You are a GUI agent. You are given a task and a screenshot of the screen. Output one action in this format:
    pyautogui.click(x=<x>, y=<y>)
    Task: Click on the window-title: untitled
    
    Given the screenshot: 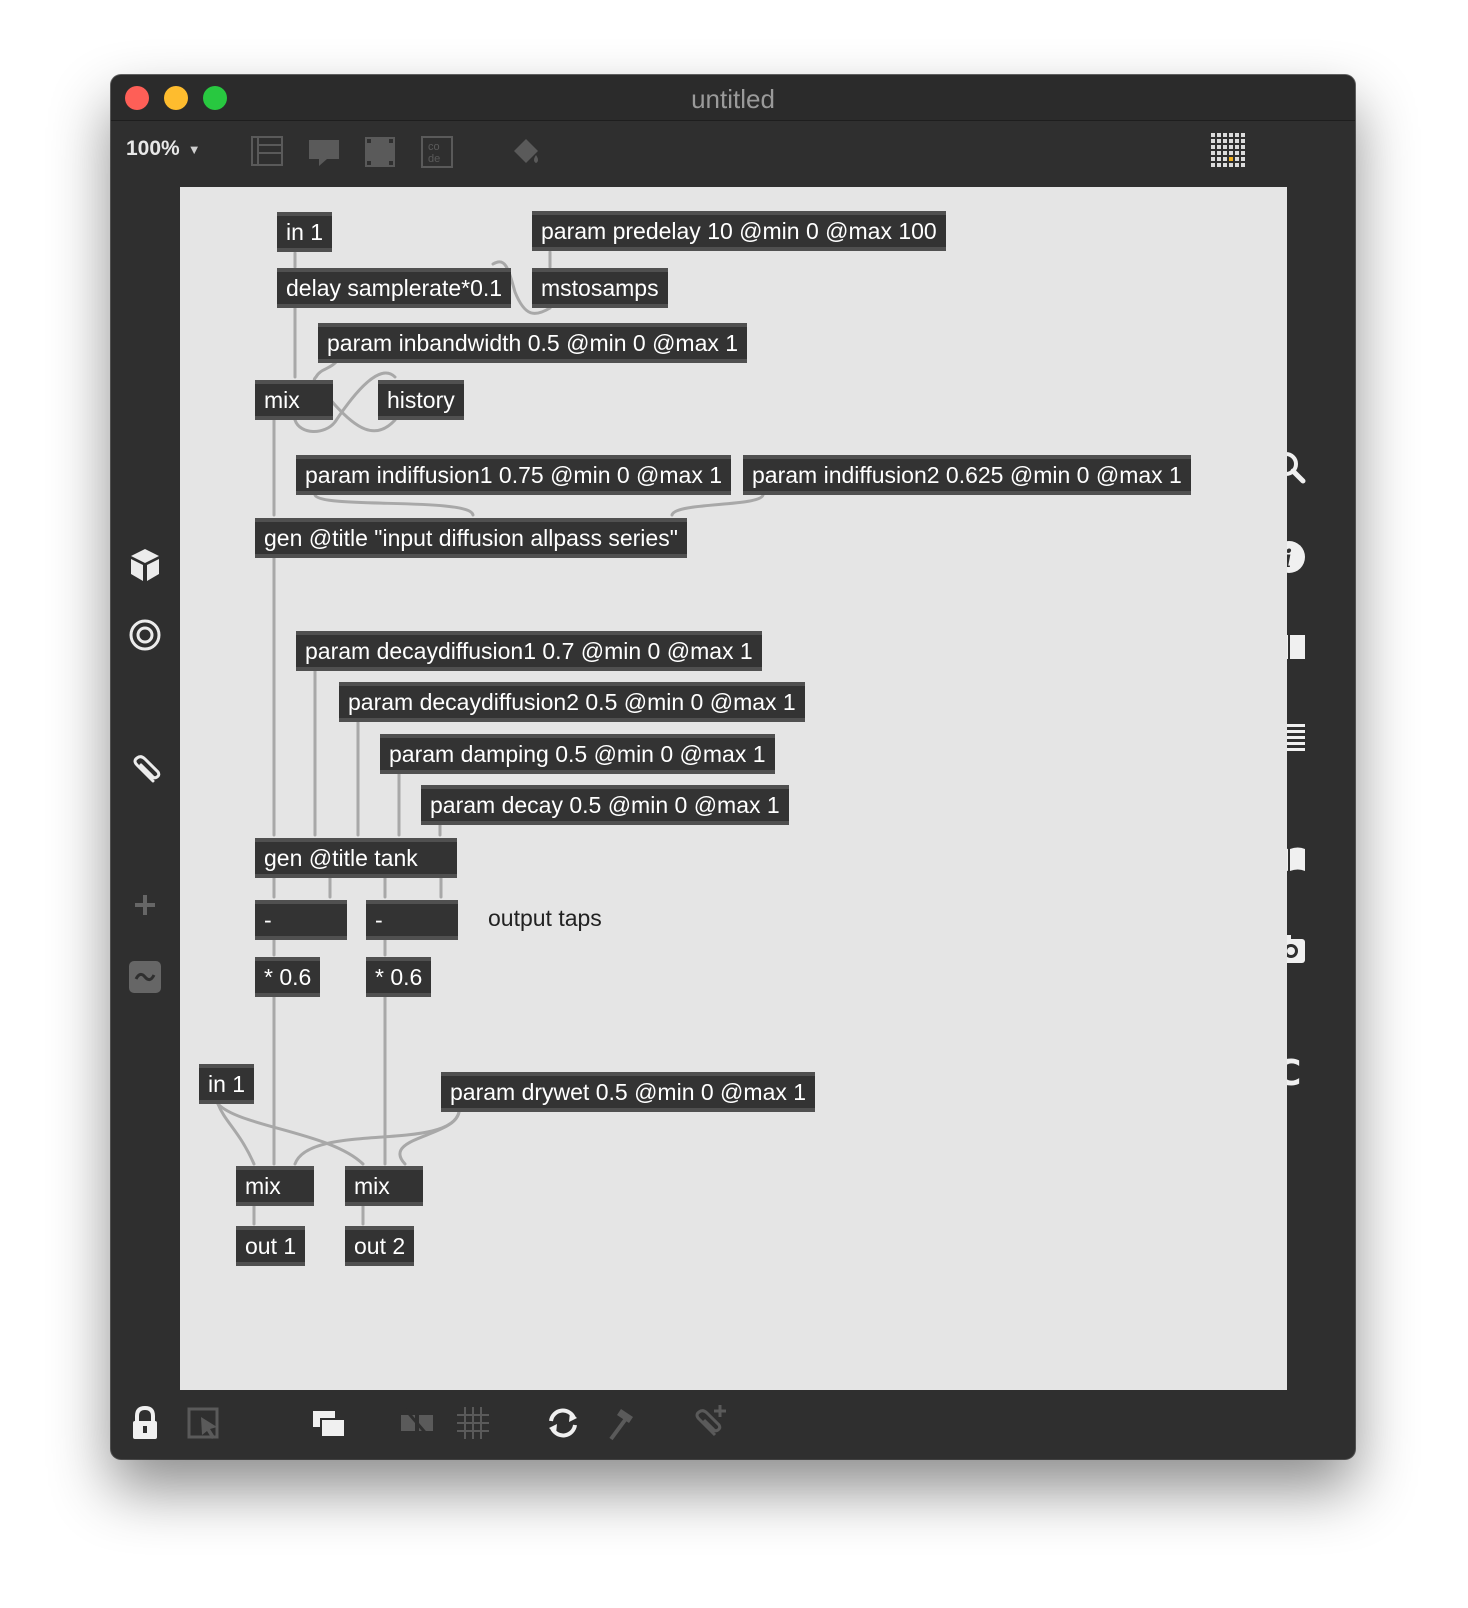 What is the action you would take?
    pyautogui.click(x=733, y=99)
    